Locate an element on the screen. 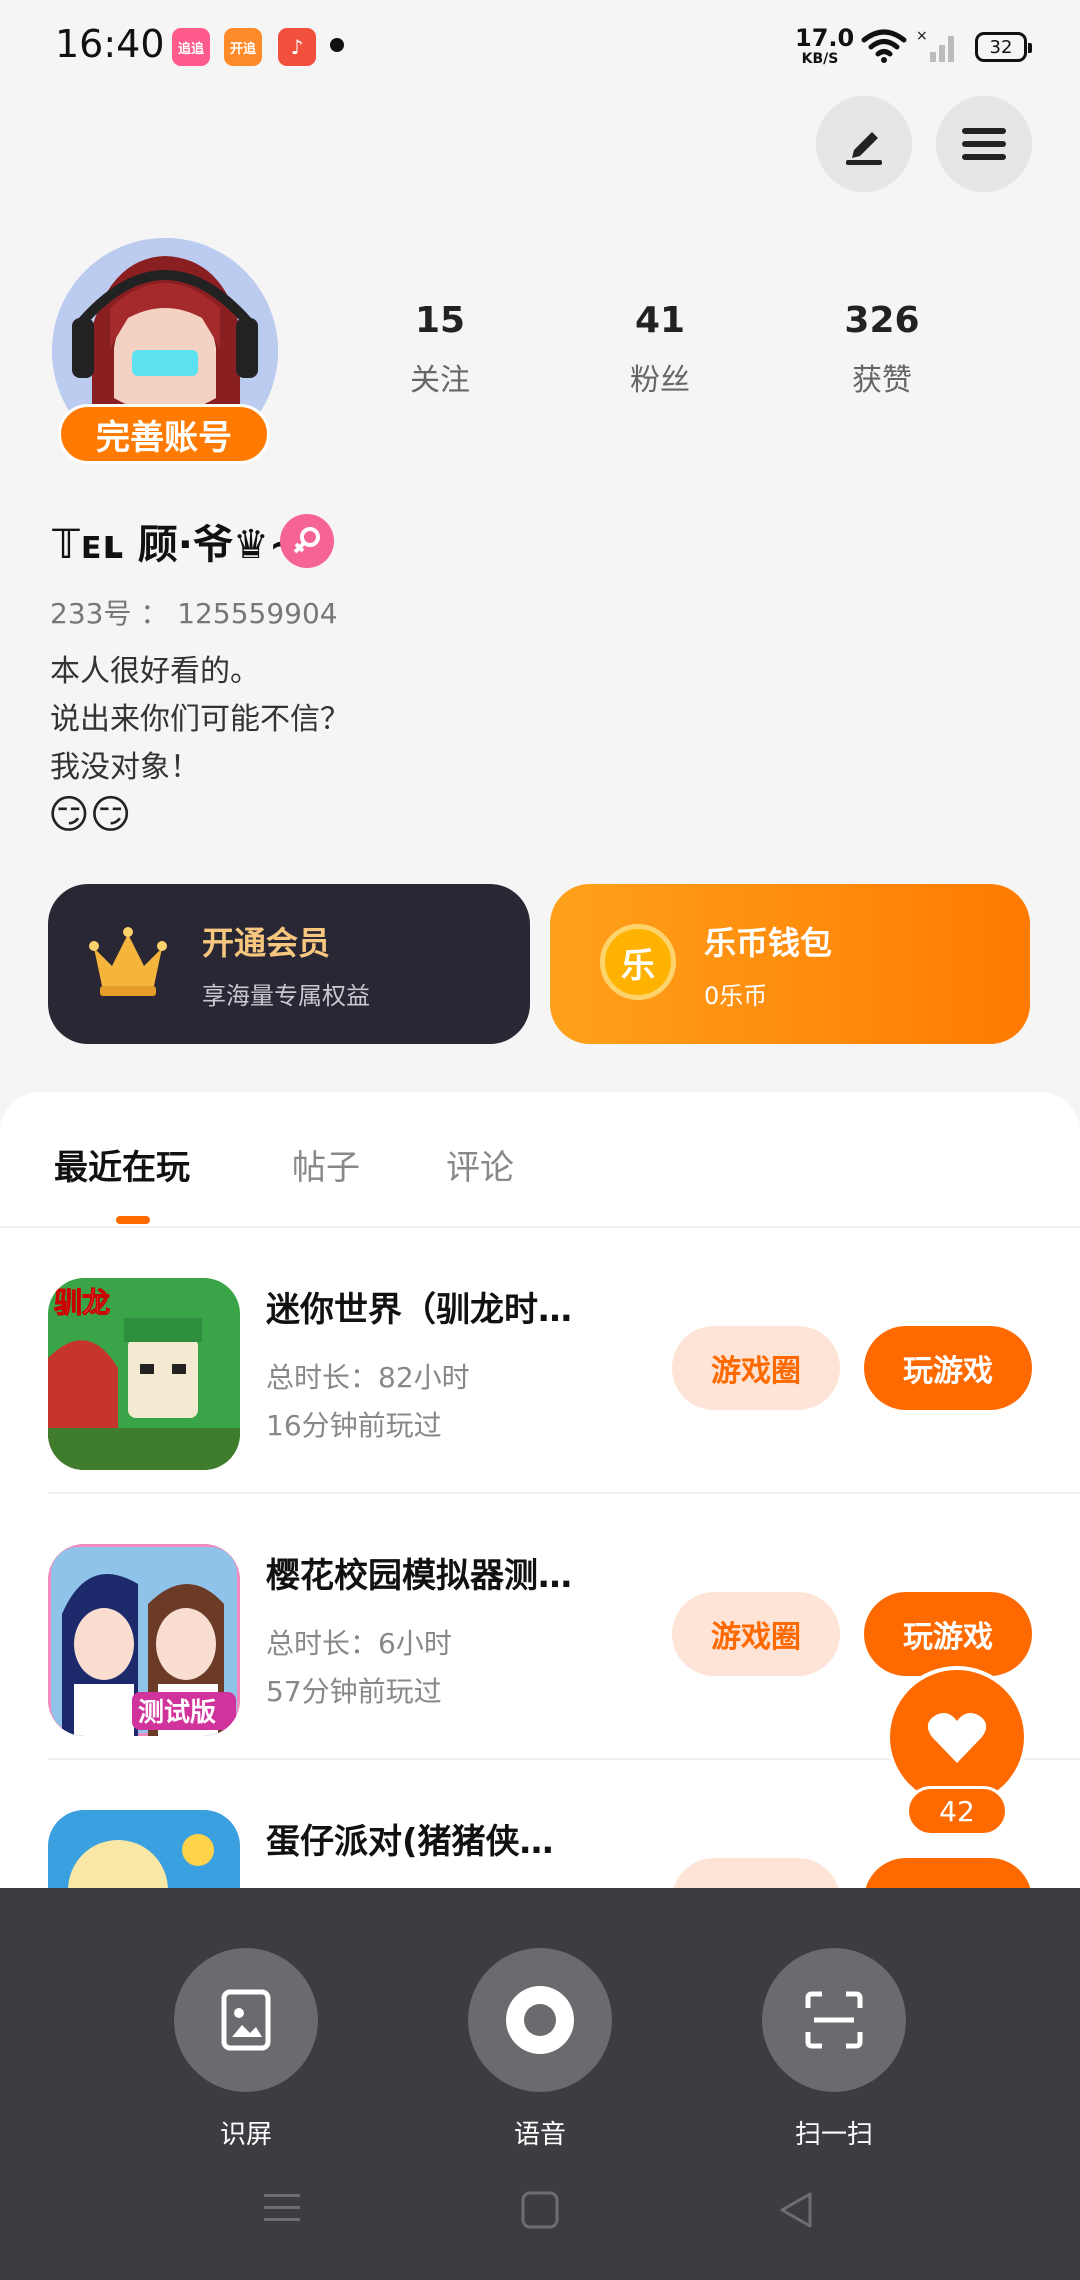 Image resolution: width=1080 pixels, height=2280 pixels. wallet-card: 乐 乐币钱包 0乐币 is located at coordinates (790, 964).